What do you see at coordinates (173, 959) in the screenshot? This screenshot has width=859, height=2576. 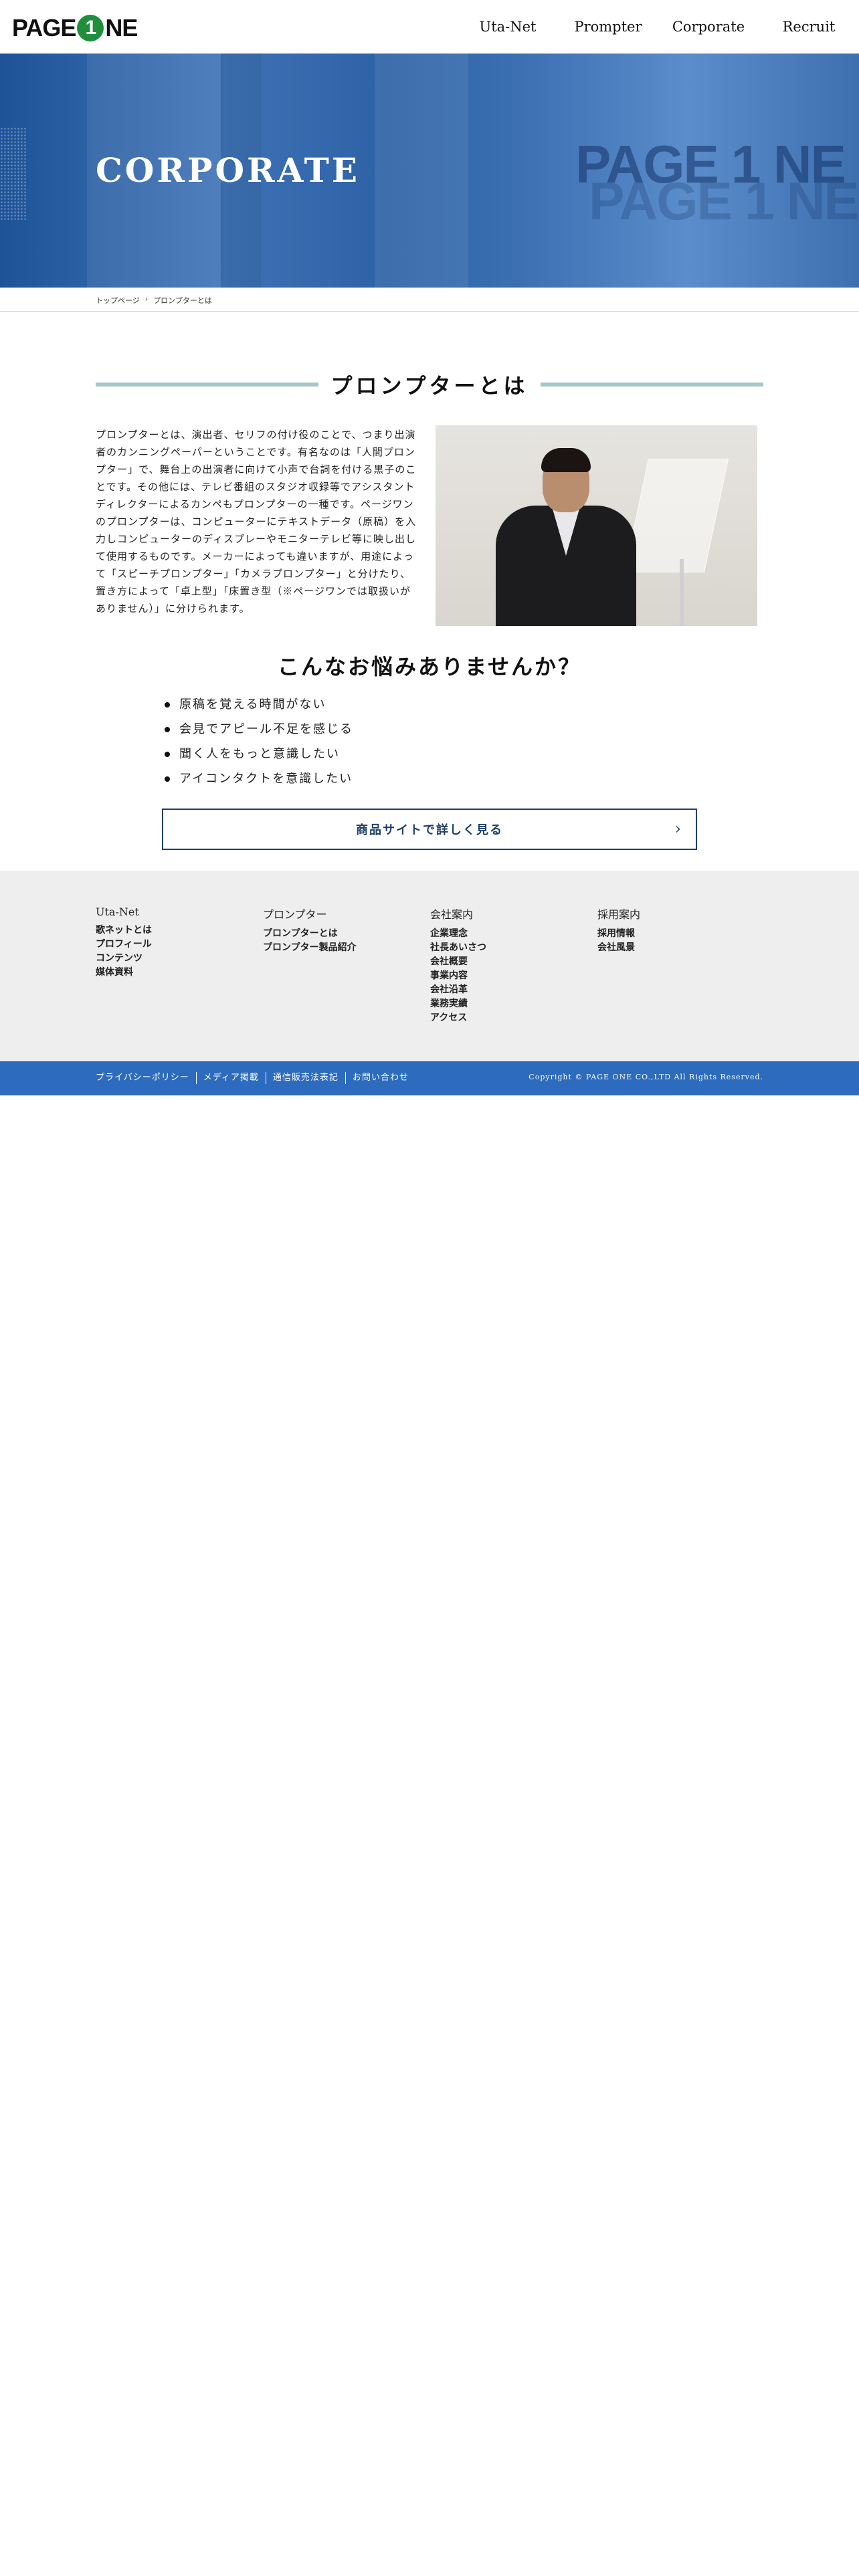 I see `footer-link: コンテンツ` at bounding box center [173, 959].